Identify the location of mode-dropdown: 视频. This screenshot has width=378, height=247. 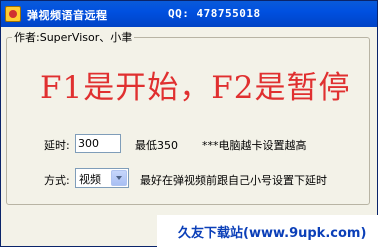
(102, 178).